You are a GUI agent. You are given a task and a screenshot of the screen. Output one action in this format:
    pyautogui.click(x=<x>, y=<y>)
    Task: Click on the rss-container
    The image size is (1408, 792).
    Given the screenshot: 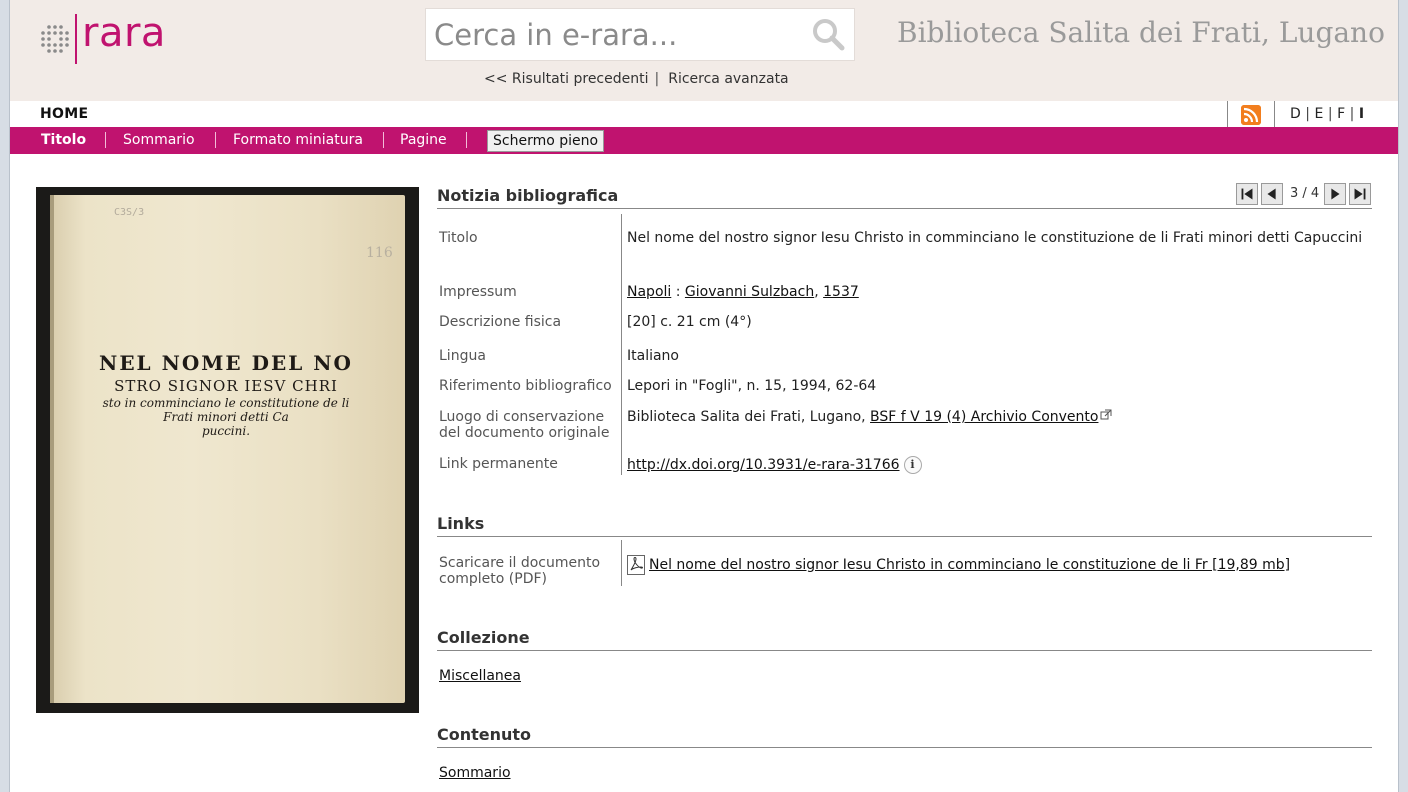 What is the action you would take?
    pyautogui.click(x=1251, y=114)
    